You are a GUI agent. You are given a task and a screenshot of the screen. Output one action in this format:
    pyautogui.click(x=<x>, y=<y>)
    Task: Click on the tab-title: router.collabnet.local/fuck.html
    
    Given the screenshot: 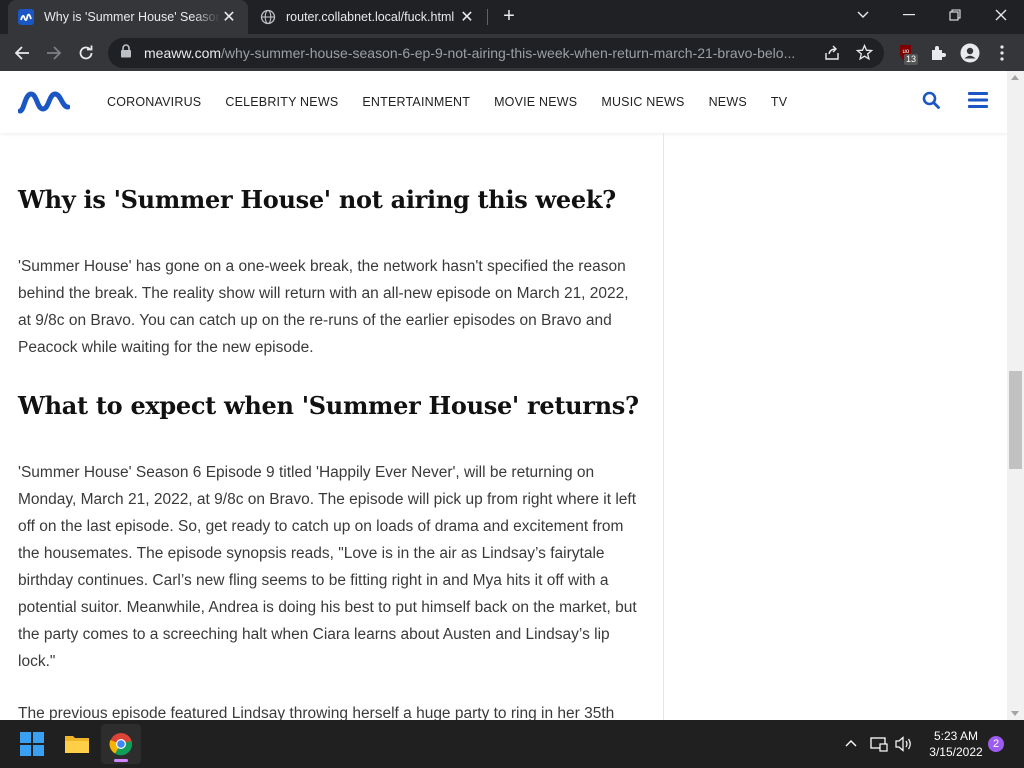 What is the action you would take?
    pyautogui.click(x=370, y=17)
    